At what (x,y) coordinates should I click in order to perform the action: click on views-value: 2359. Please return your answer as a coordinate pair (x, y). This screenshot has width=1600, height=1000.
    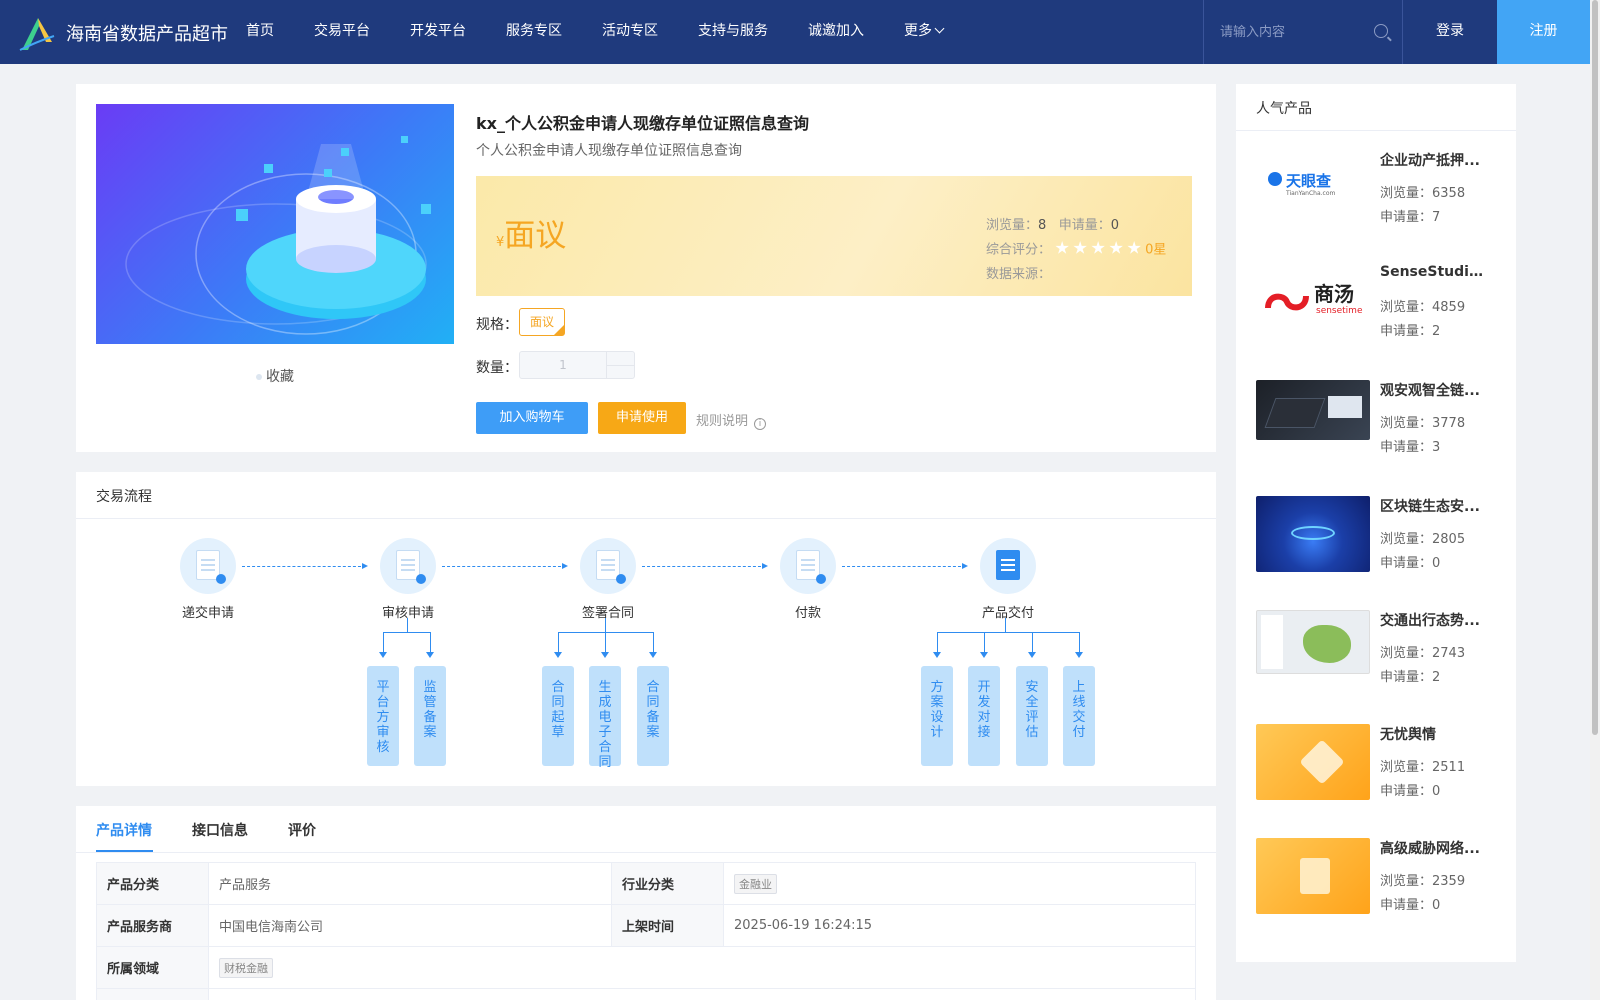
    Looking at the image, I should click on (1449, 881).